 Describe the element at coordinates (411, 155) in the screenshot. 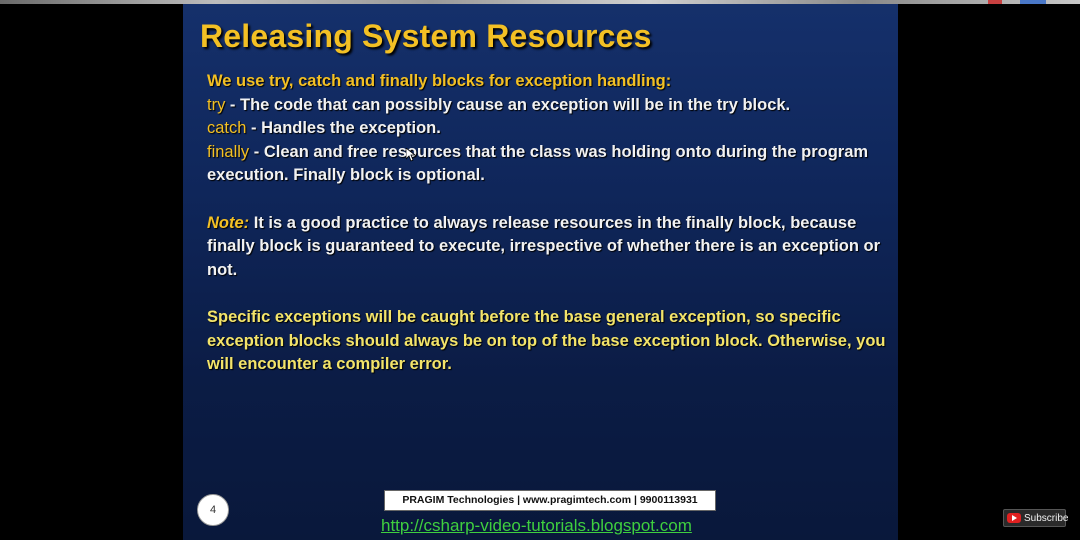

I see `mouse-cursor-icon` at that location.